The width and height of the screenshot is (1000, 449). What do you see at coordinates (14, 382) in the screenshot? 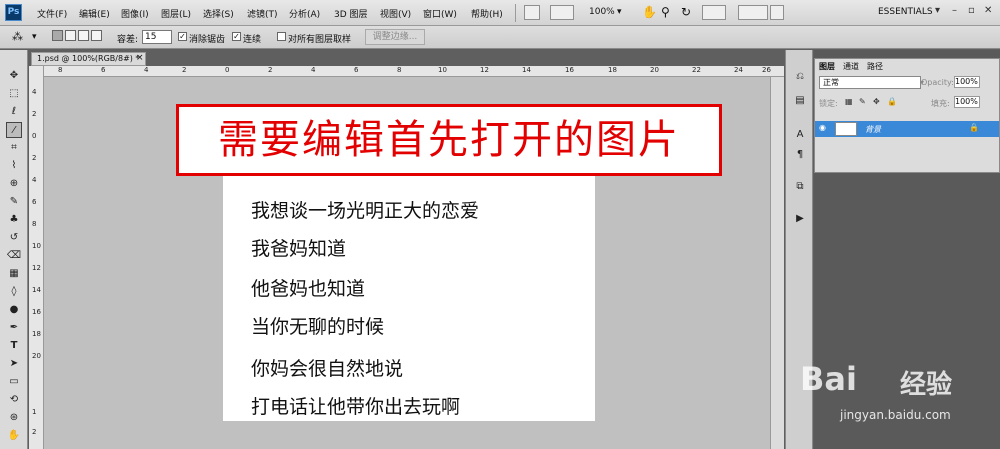
I see `shape-tool-icon: ▭` at bounding box center [14, 382].